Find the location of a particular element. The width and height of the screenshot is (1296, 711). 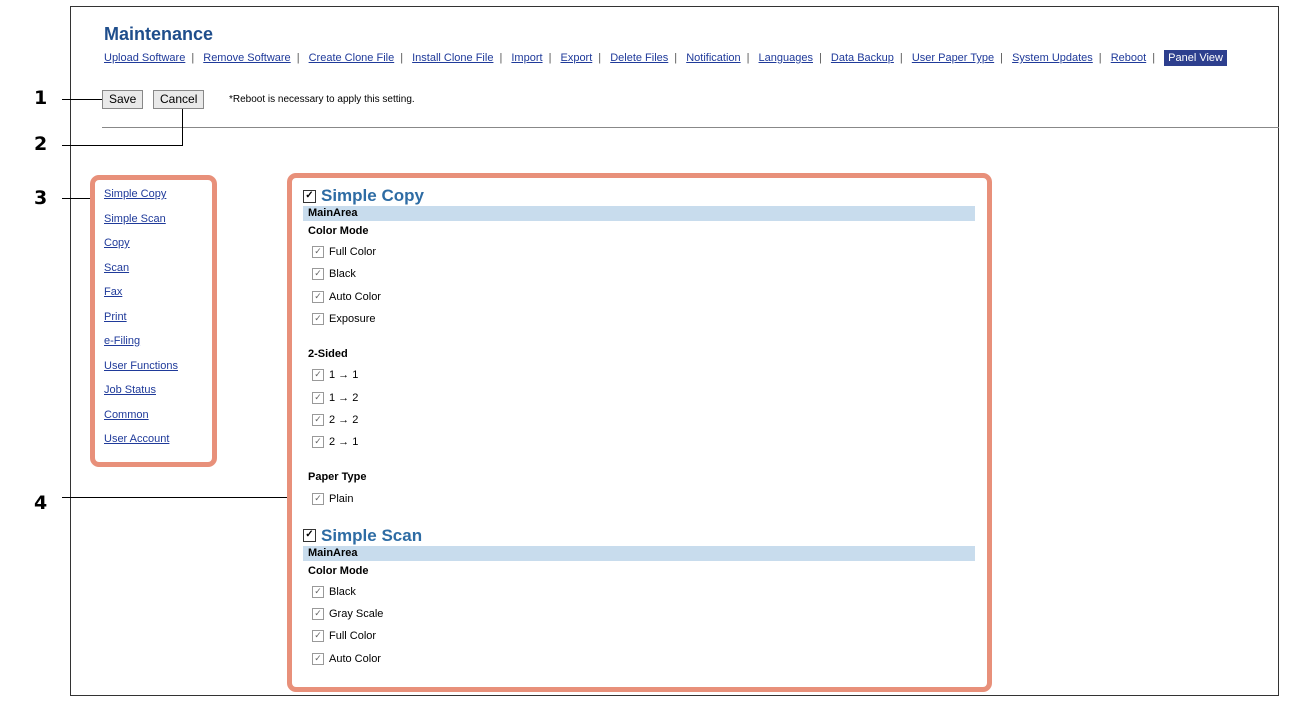

nav-install-clone-file: Install Clone File is located at coordinates (452, 58).